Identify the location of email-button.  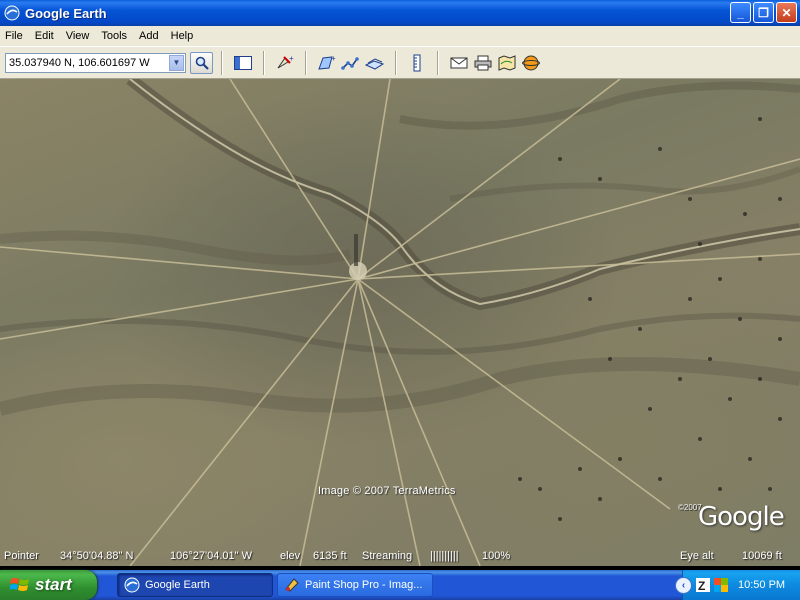
(459, 63).